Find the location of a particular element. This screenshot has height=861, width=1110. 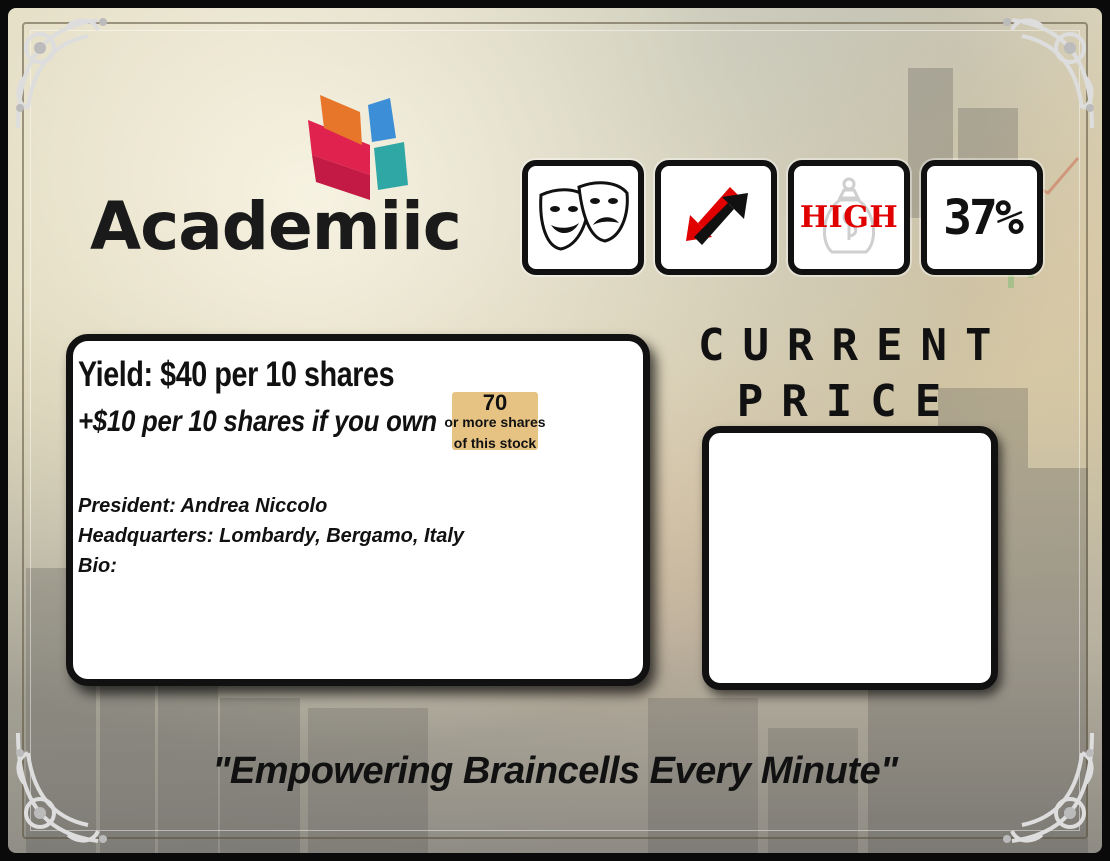

category-badge is located at coordinates (583, 217).